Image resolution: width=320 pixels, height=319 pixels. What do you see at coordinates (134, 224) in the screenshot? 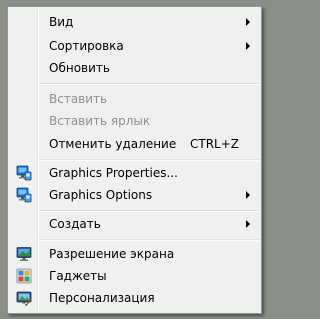
I see `menu-item-new: Создать` at bounding box center [134, 224].